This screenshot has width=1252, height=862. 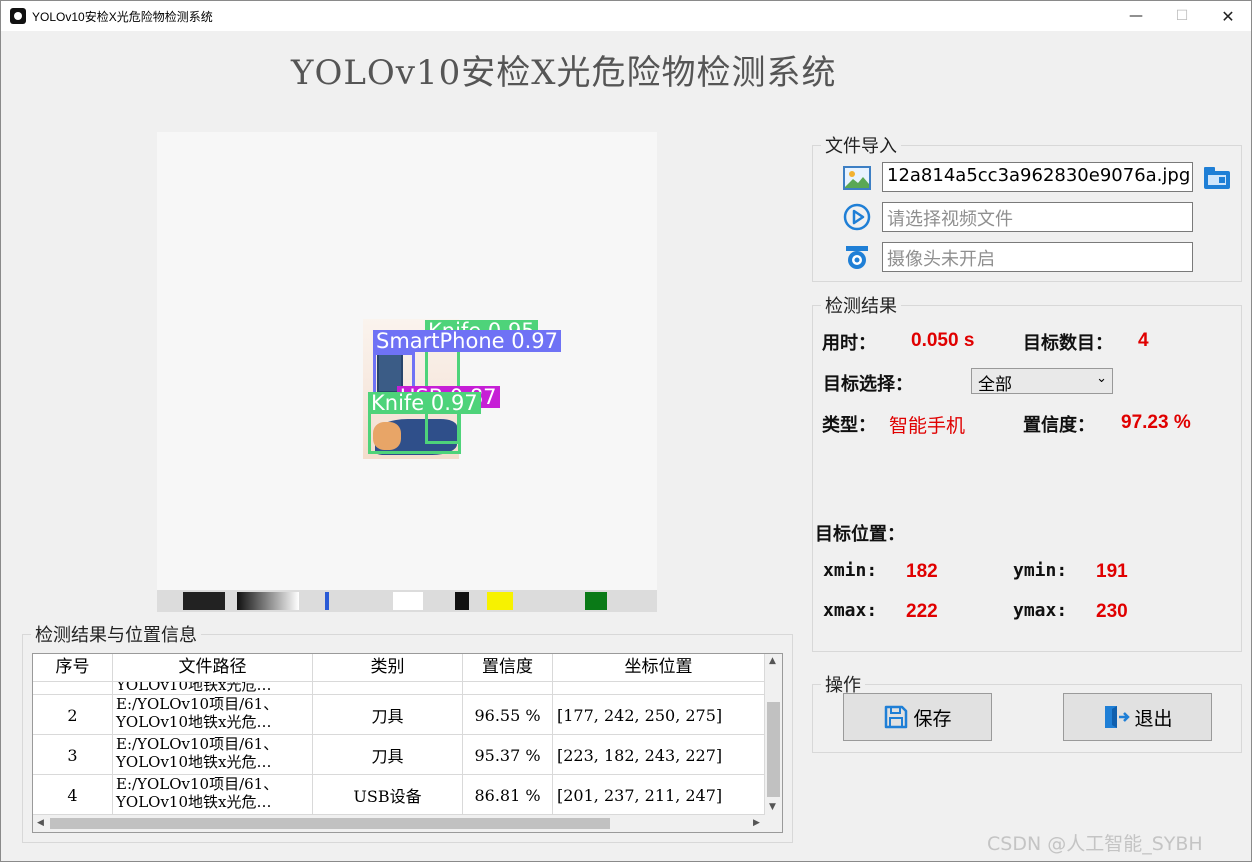 I want to click on ymax-value: 230, so click(x=1112, y=611).